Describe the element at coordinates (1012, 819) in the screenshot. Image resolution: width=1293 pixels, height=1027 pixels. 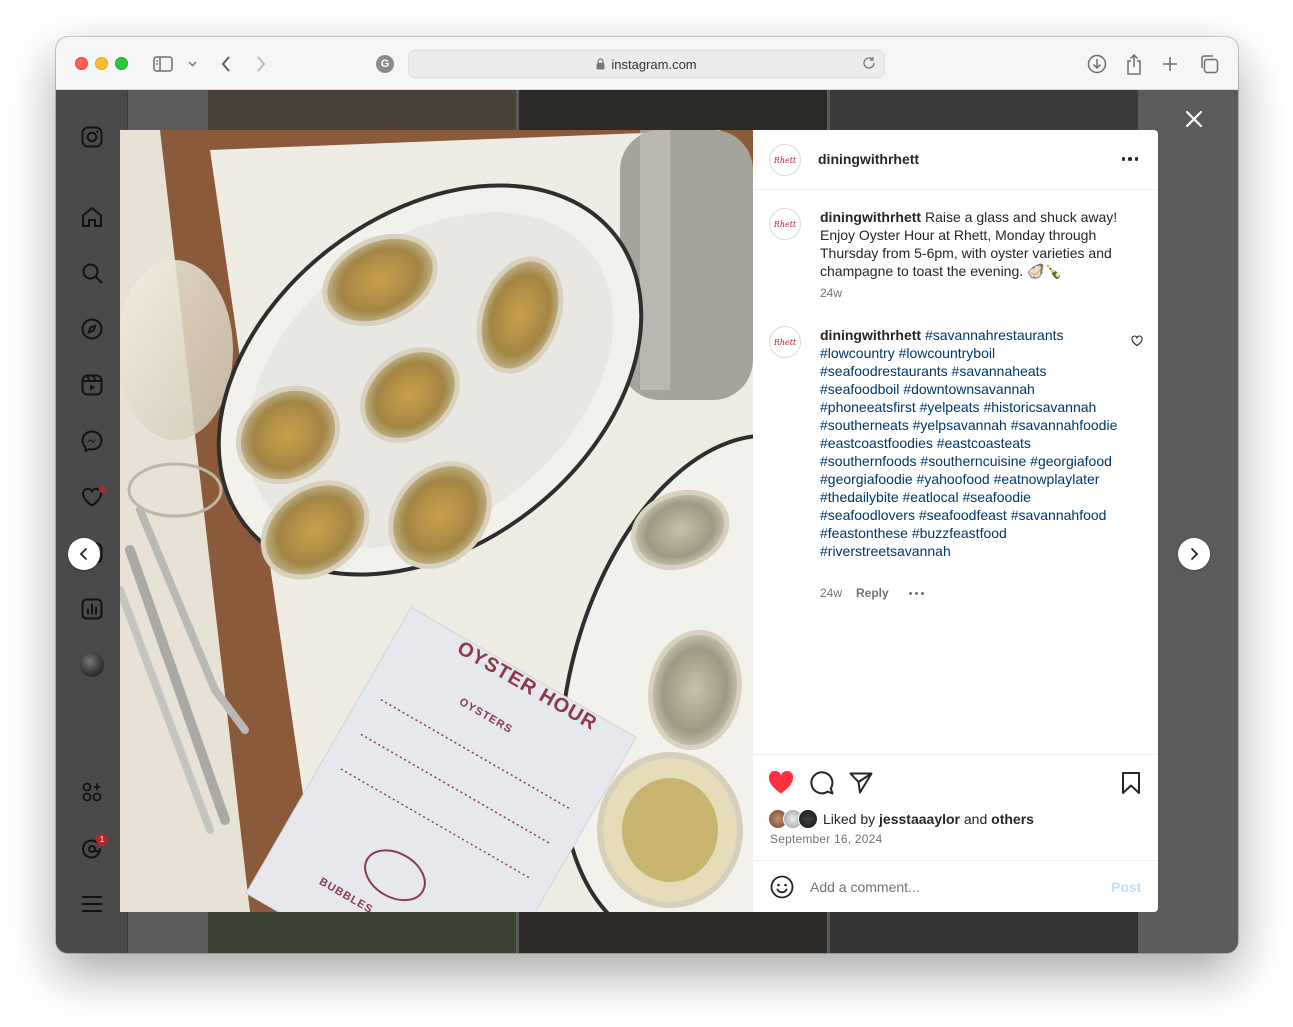
I see `liked-by-others: others` at that location.